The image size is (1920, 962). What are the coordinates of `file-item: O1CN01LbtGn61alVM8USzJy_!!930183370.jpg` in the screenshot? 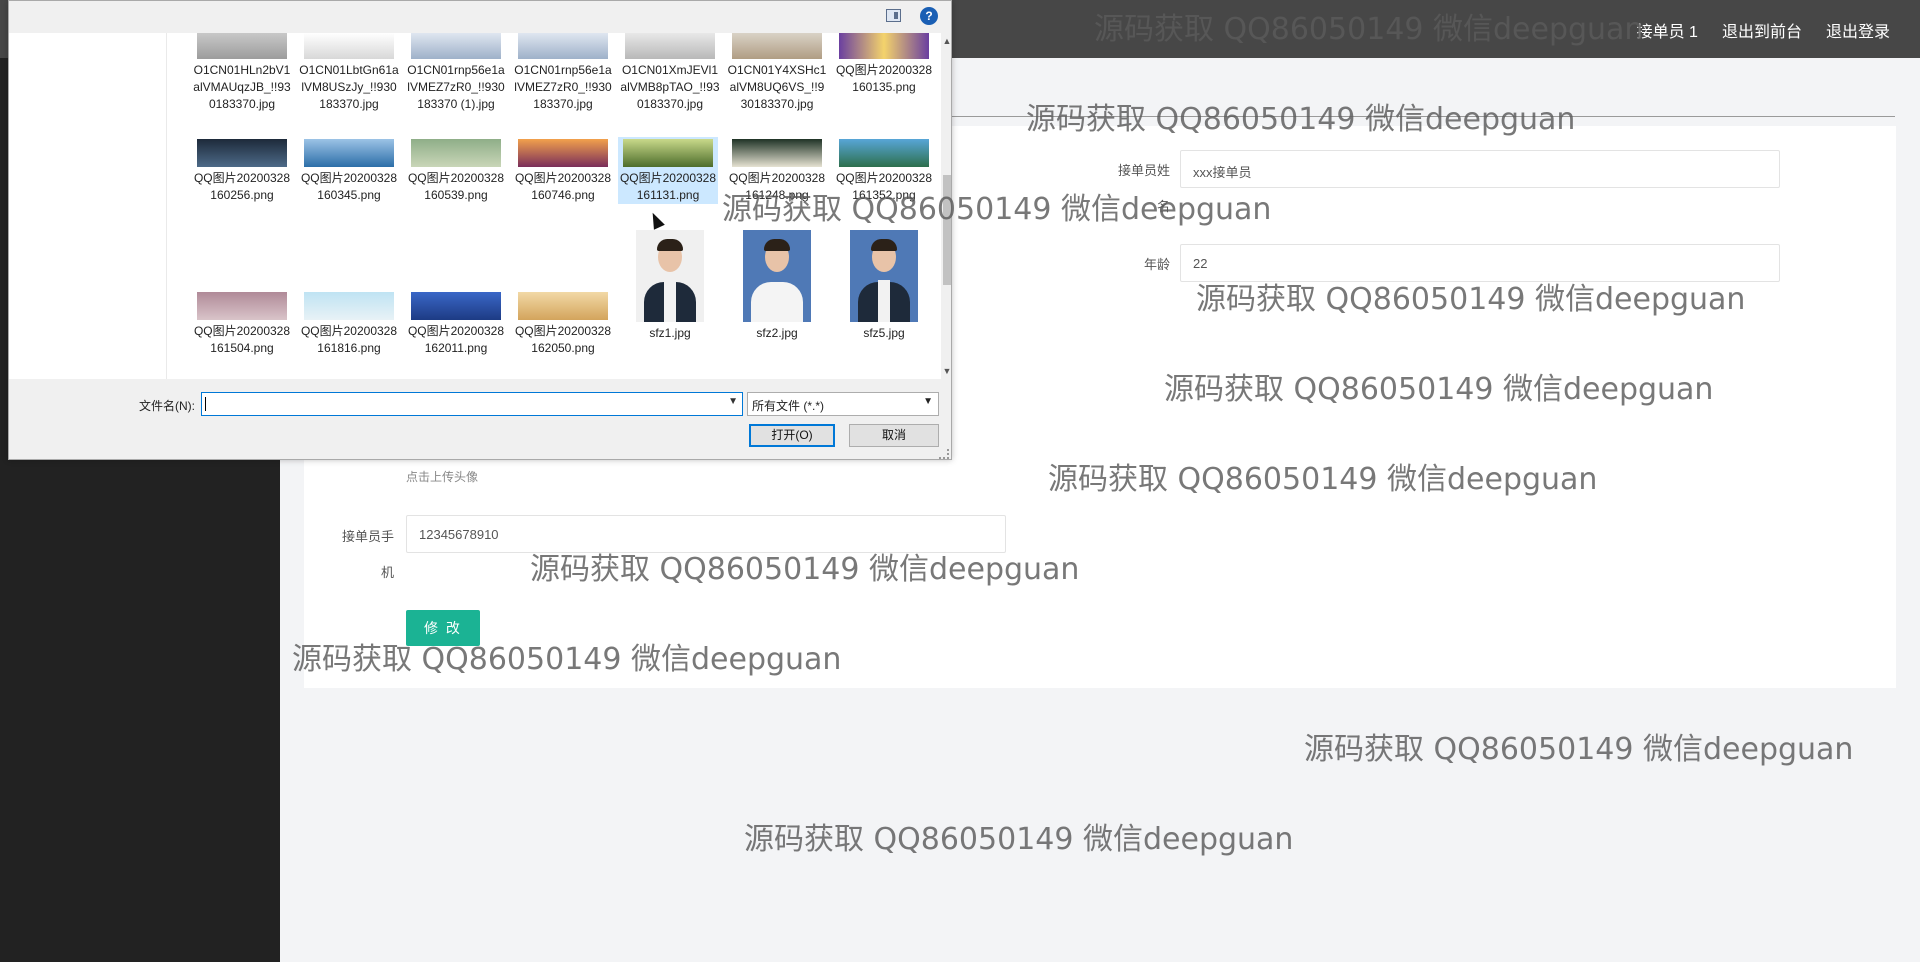 It's located at (349, 73).